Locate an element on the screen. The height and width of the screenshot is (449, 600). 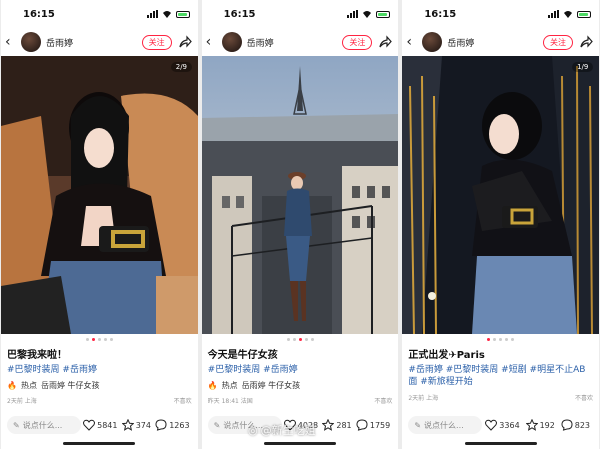
favorite-button: 281 is located at coordinates (337, 425).